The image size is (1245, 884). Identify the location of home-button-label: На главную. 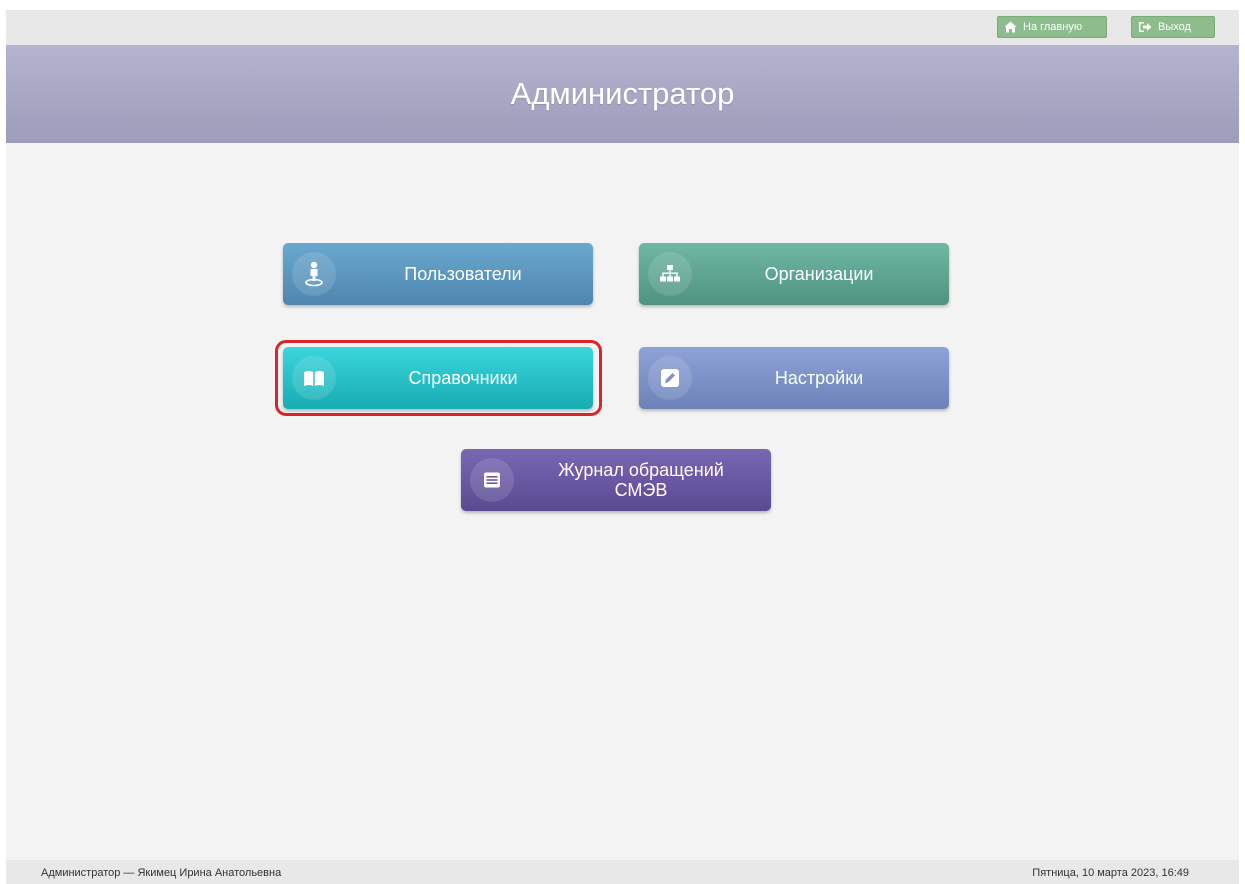
(1053, 27).